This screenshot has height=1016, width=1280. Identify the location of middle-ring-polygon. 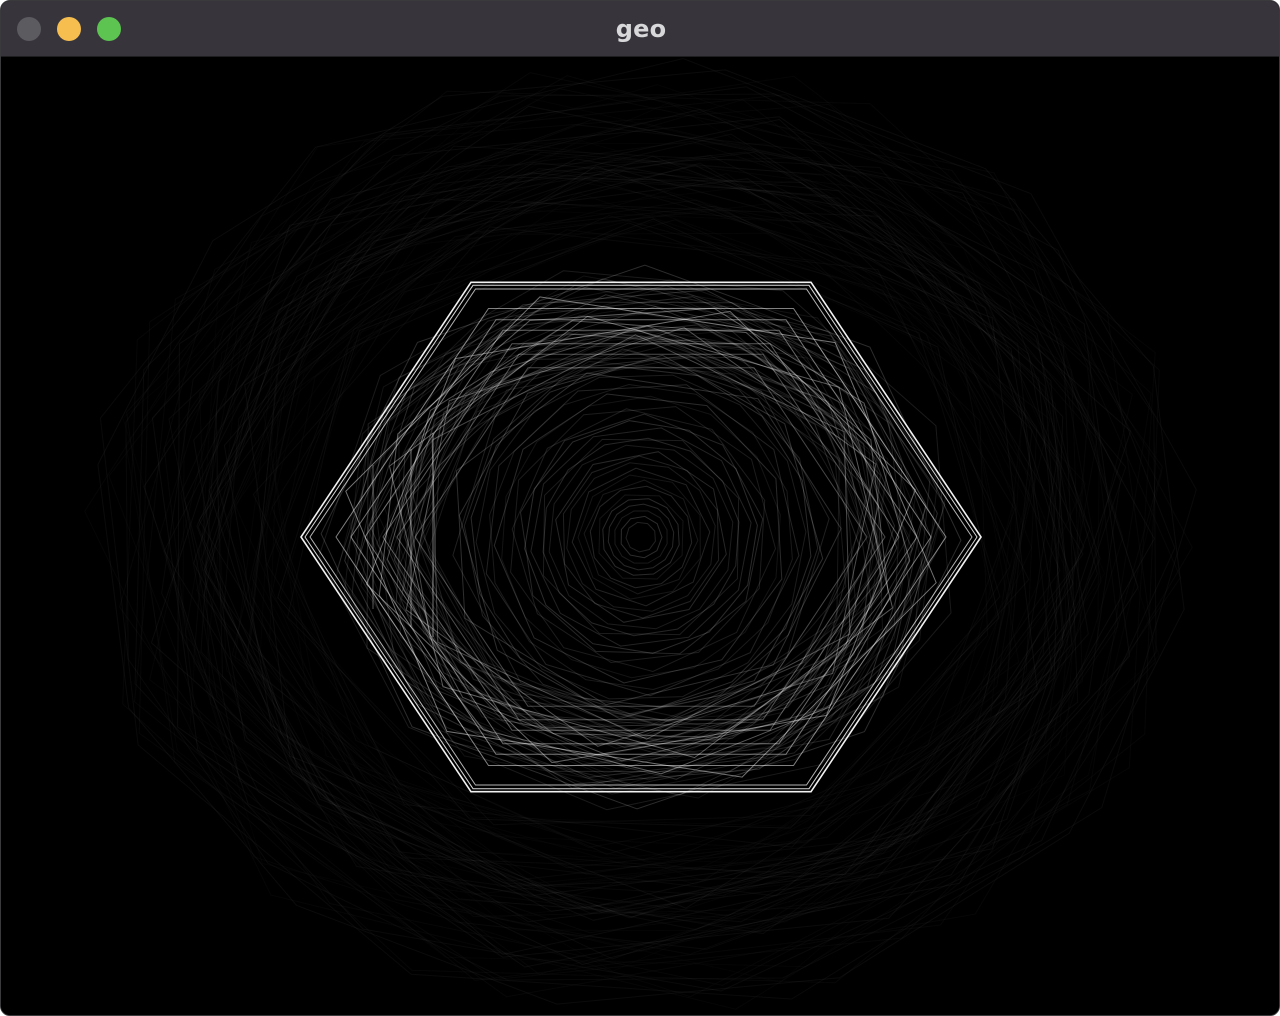
(641, 537).